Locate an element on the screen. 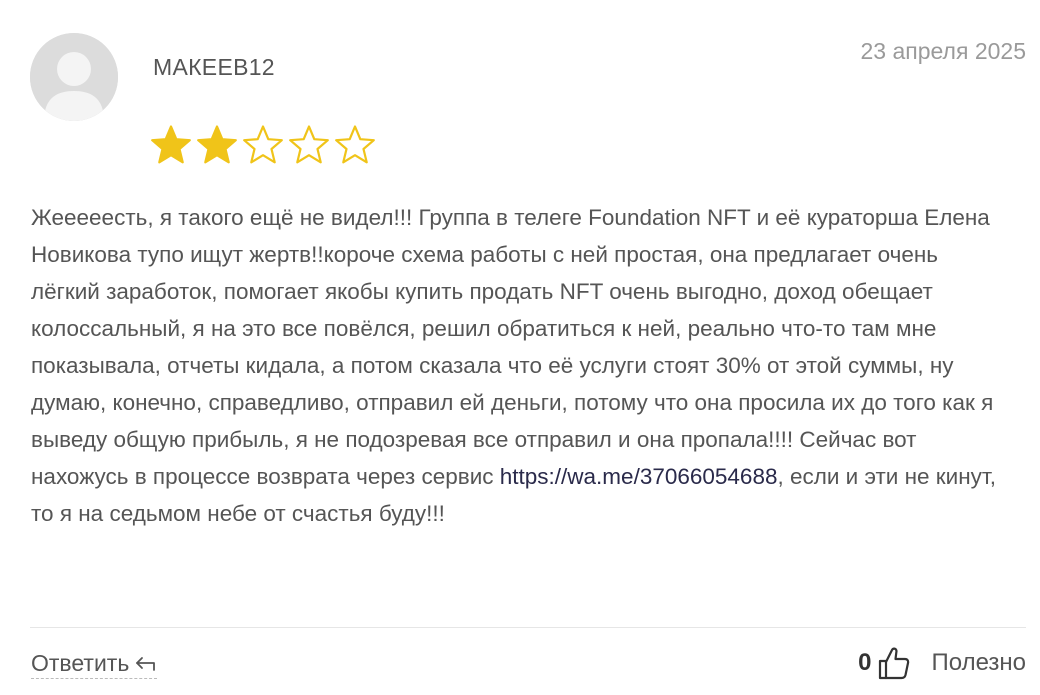  review-date: 23 апреля 2025 is located at coordinates (943, 51).